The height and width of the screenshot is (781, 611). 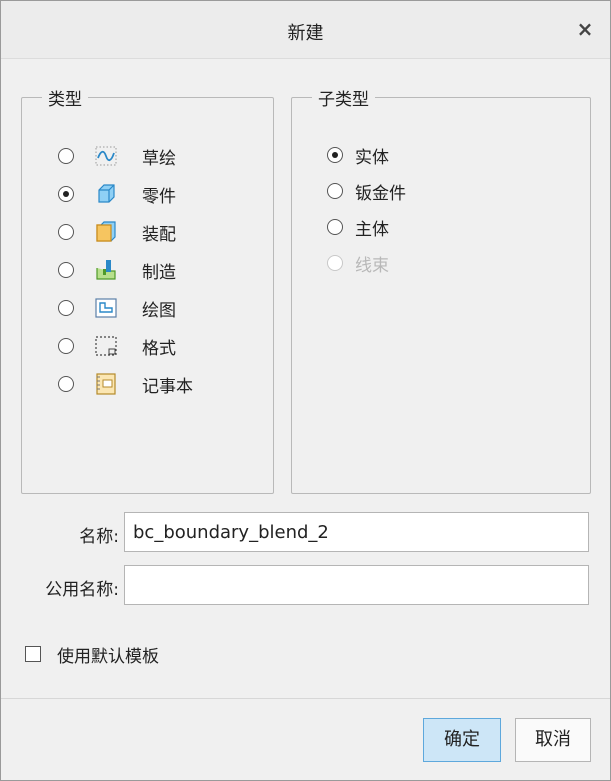 I want to click on name-input, so click(x=356, y=532).